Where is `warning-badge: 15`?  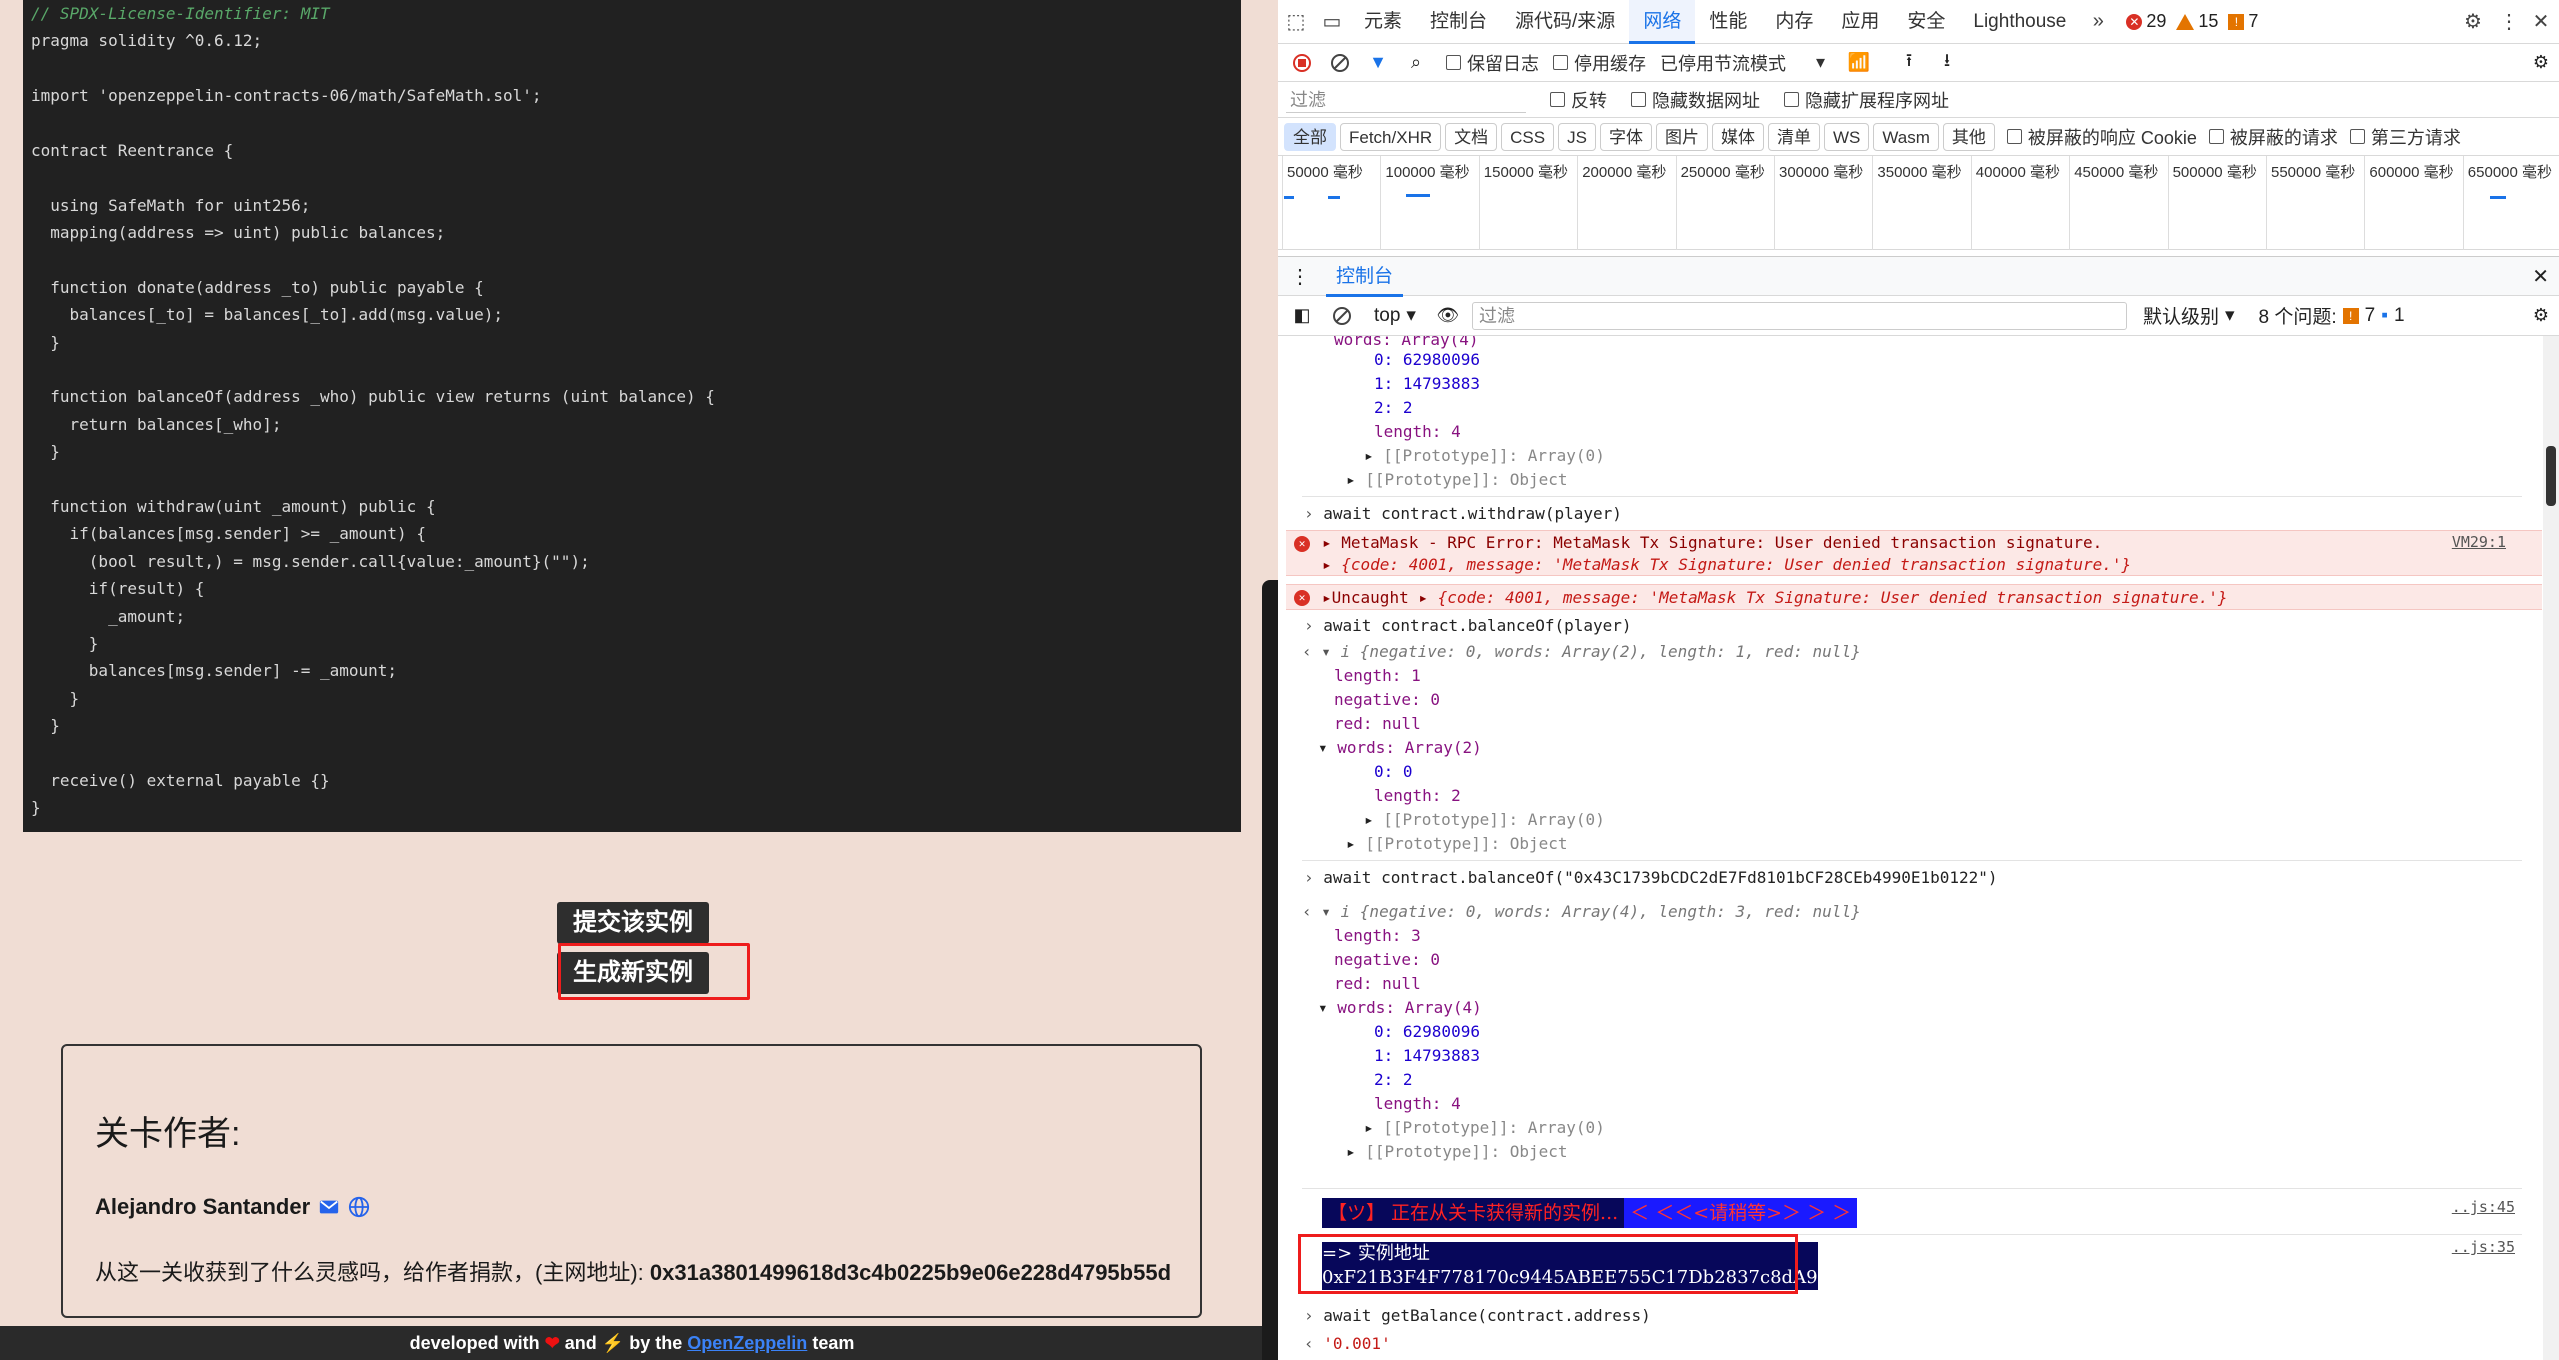 warning-badge: 15 is located at coordinates (2197, 21).